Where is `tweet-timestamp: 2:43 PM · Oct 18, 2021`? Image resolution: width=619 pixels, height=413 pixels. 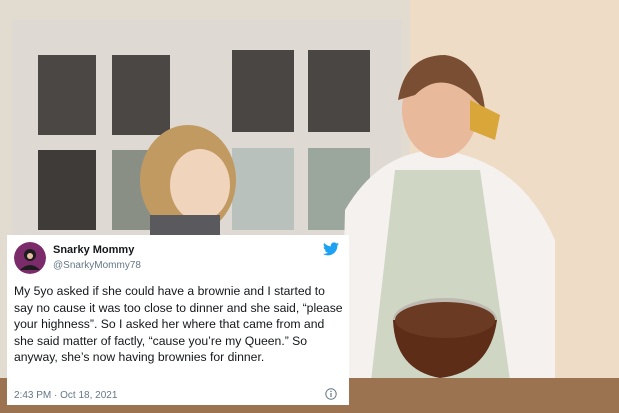 tweet-timestamp: 2:43 PM · Oct 18, 2021 is located at coordinates (65, 395).